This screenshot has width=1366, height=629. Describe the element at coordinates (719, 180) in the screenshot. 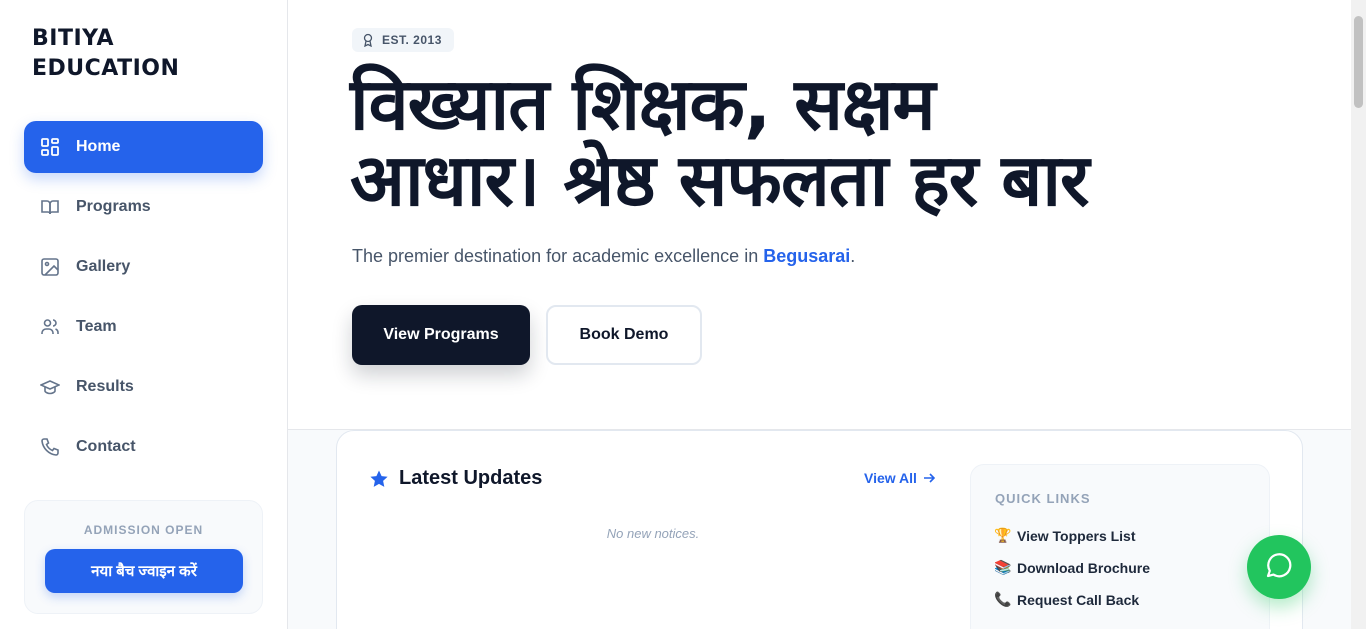

I see `headline-line-2: आधार। श्रेष्ठ सफलता हर बार` at that location.